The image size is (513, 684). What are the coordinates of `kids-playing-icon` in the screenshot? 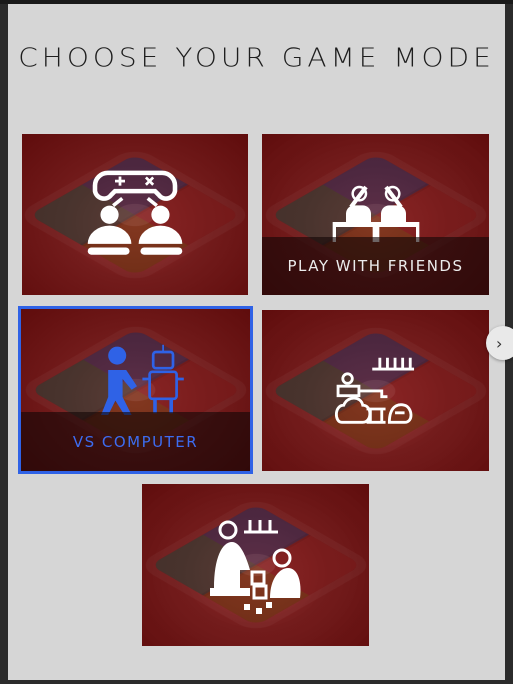 It's located at (255, 567).